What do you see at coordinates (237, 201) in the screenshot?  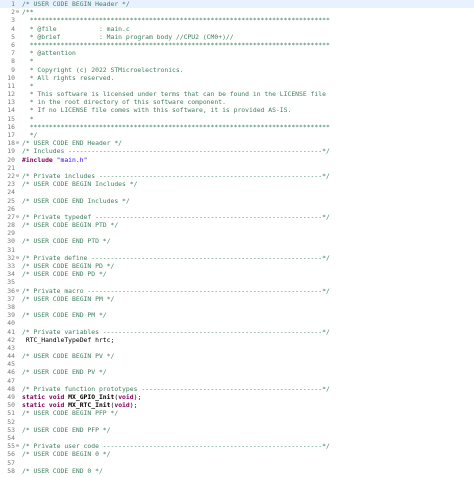 I see `code-line: 25 /* USER CODE END Includes */` at bounding box center [237, 201].